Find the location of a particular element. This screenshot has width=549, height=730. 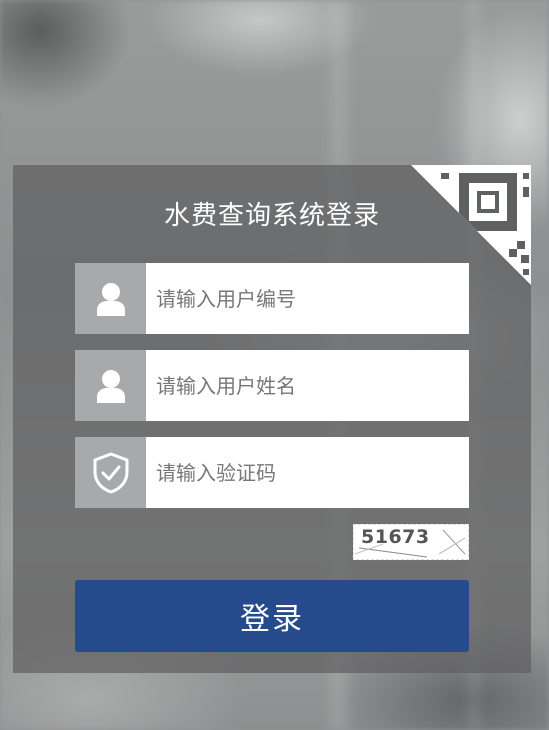

shield-icon-box is located at coordinates (110, 472).